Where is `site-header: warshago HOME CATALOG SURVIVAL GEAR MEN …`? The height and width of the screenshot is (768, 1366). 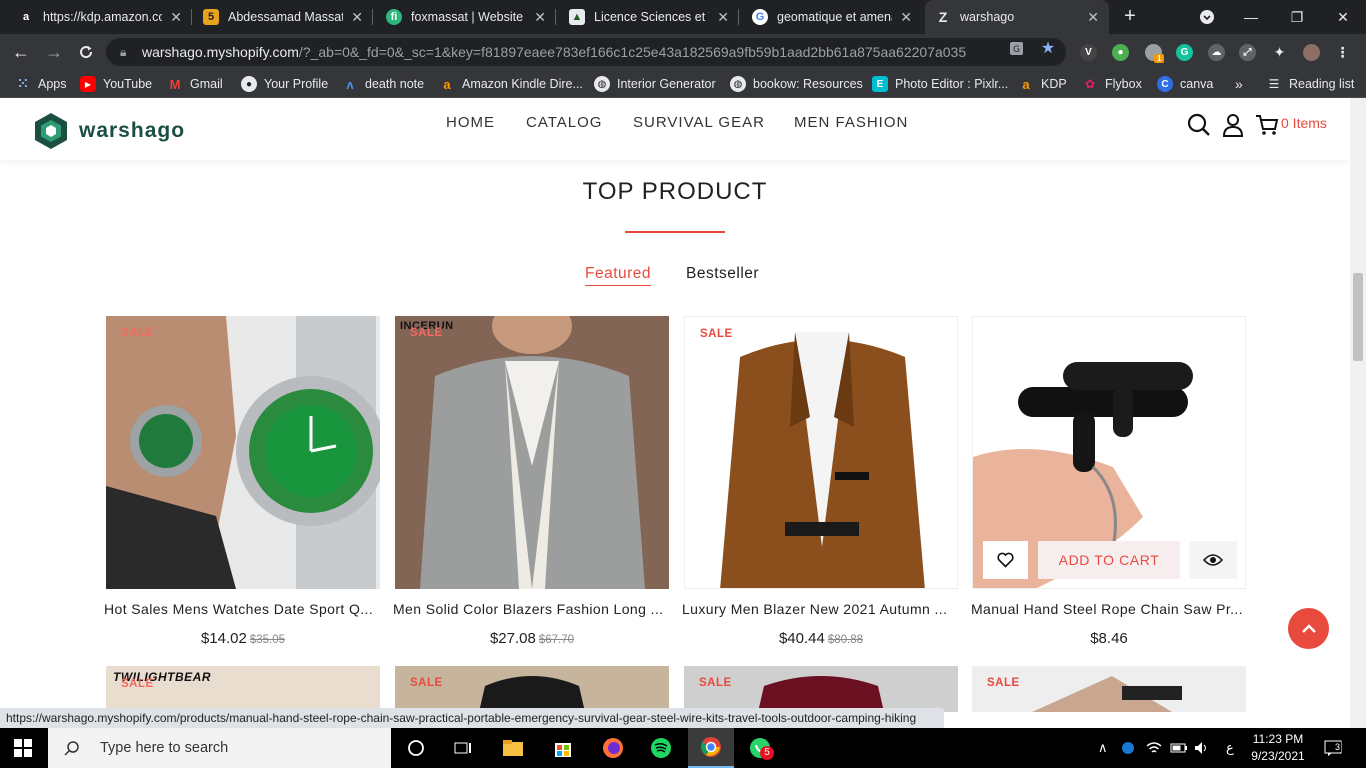
site-header: warshago HOME CATALOG SURVIVAL GEAR MEN … is located at coordinates (675, 129).